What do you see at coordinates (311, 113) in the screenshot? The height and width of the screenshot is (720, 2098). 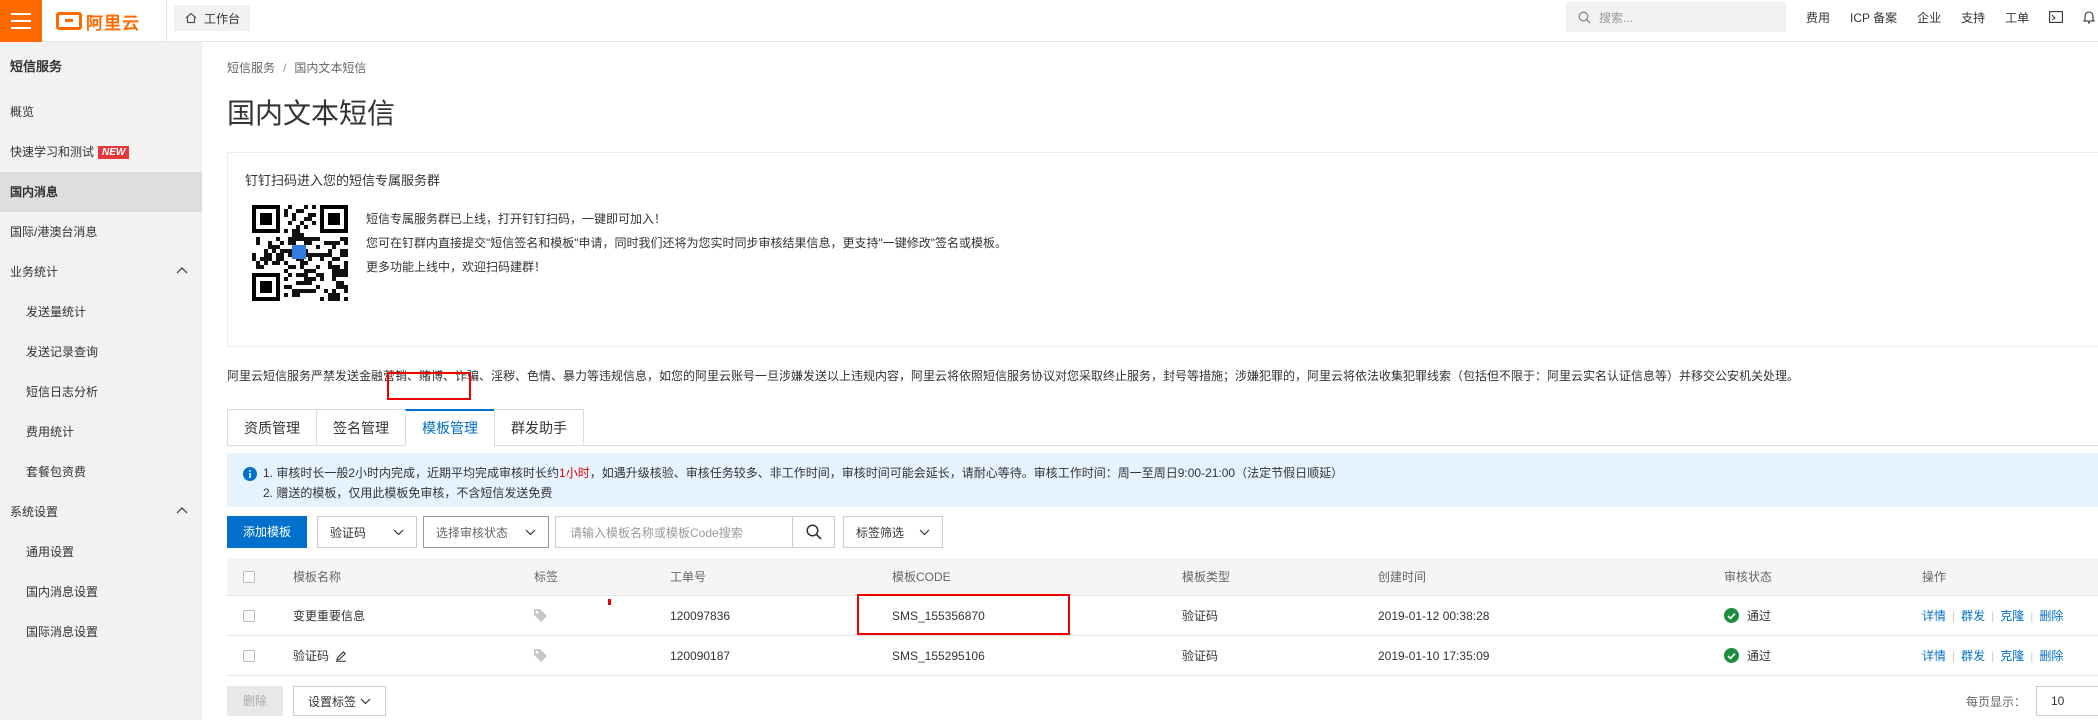 I see `page-title: 国内文本短信` at bounding box center [311, 113].